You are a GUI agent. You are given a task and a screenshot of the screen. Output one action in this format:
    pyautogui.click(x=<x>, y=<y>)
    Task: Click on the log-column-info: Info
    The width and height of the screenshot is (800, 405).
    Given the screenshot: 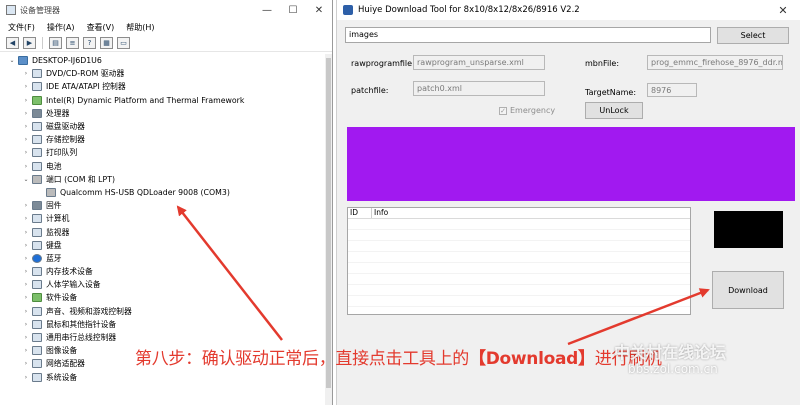 What is the action you would take?
    pyautogui.click(x=531, y=213)
    